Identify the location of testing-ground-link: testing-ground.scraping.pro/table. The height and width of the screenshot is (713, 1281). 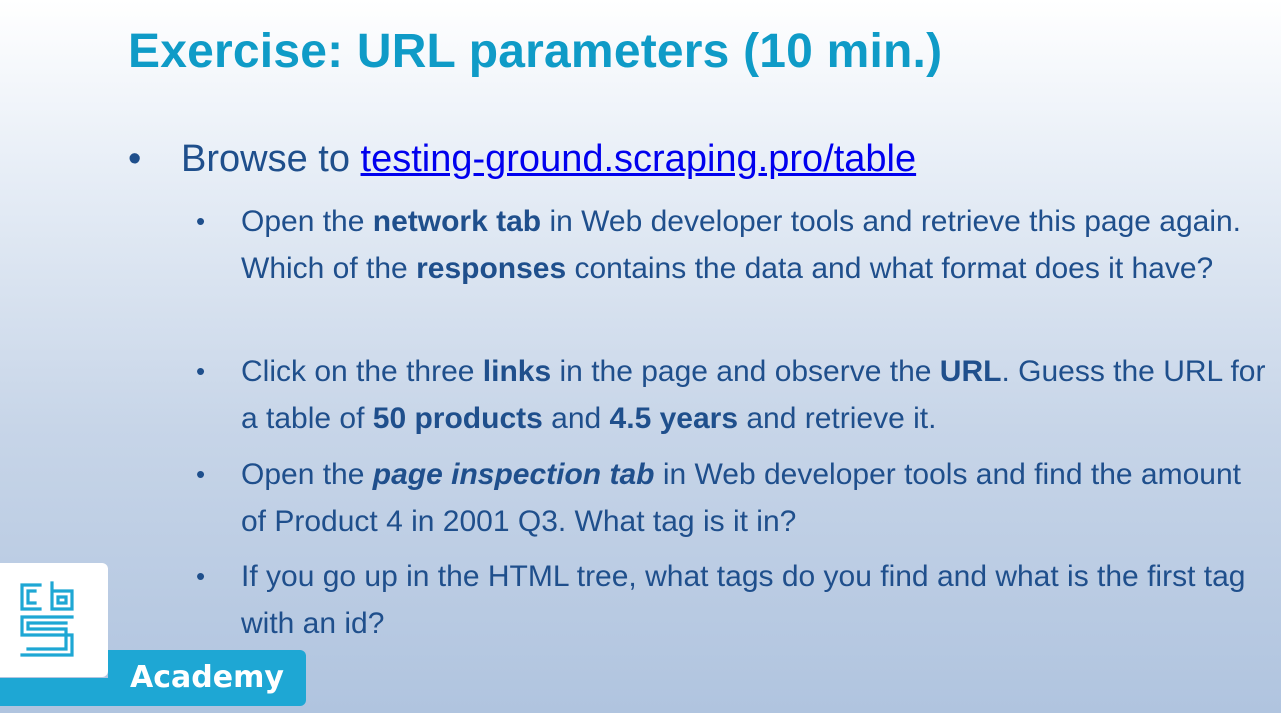
(639, 159).